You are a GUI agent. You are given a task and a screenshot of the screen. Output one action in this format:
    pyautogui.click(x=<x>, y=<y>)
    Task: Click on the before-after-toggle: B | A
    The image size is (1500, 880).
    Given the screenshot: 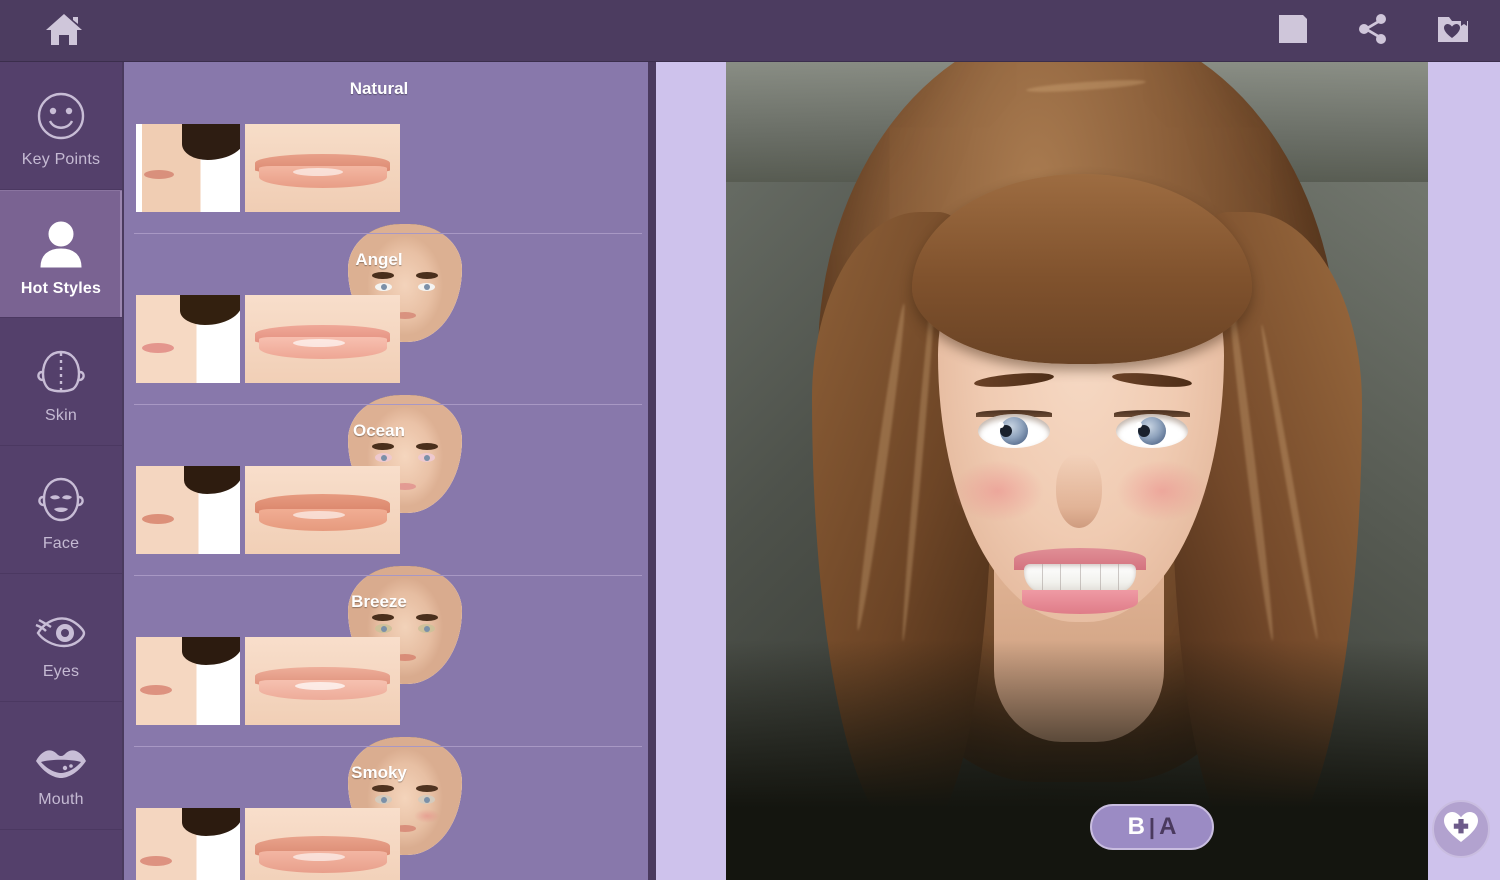 What is the action you would take?
    pyautogui.click(x=1152, y=827)
    